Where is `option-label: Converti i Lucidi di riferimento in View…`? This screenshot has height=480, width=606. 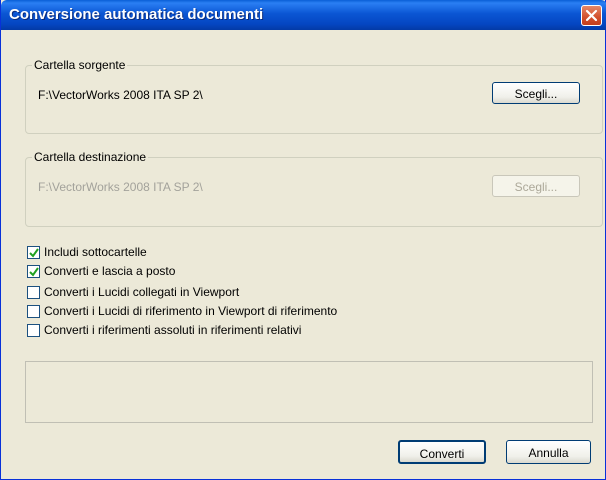 option-label: Converti i Lucidi di riferimento in View… is located at coordinates (191, 311).